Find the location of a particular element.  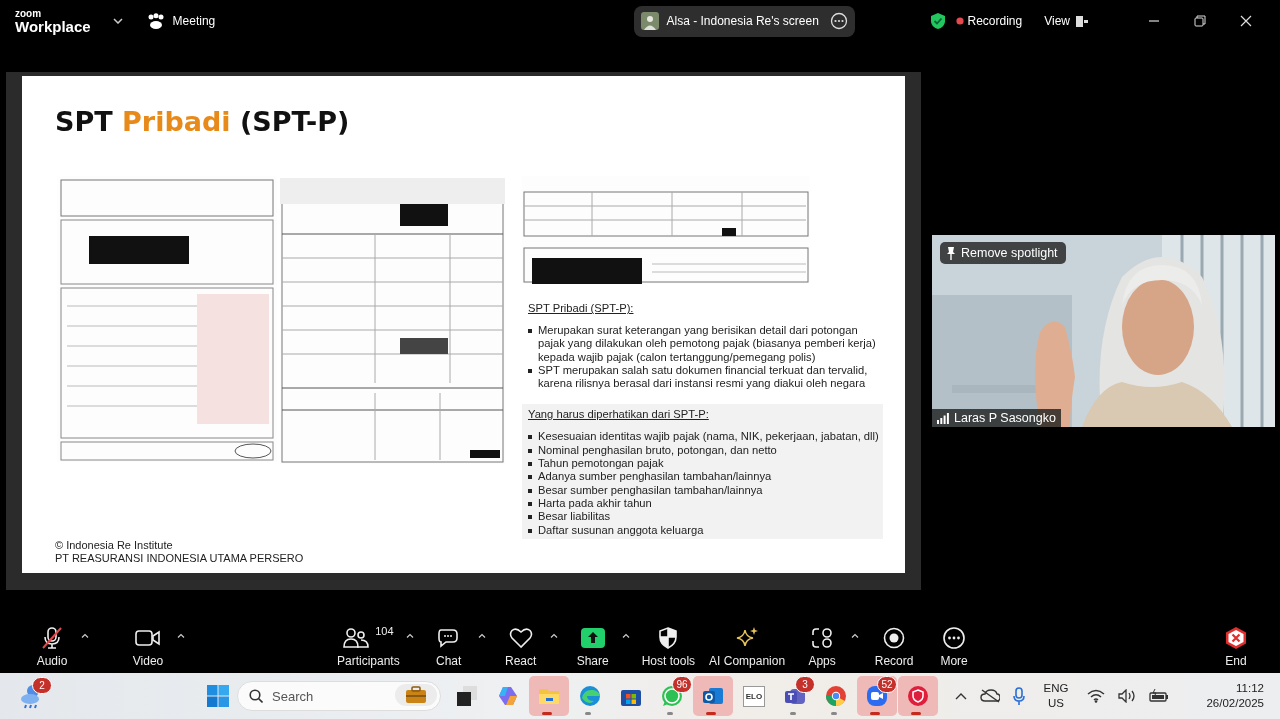

host-button: Host tools is located at coordinates (668, 646).